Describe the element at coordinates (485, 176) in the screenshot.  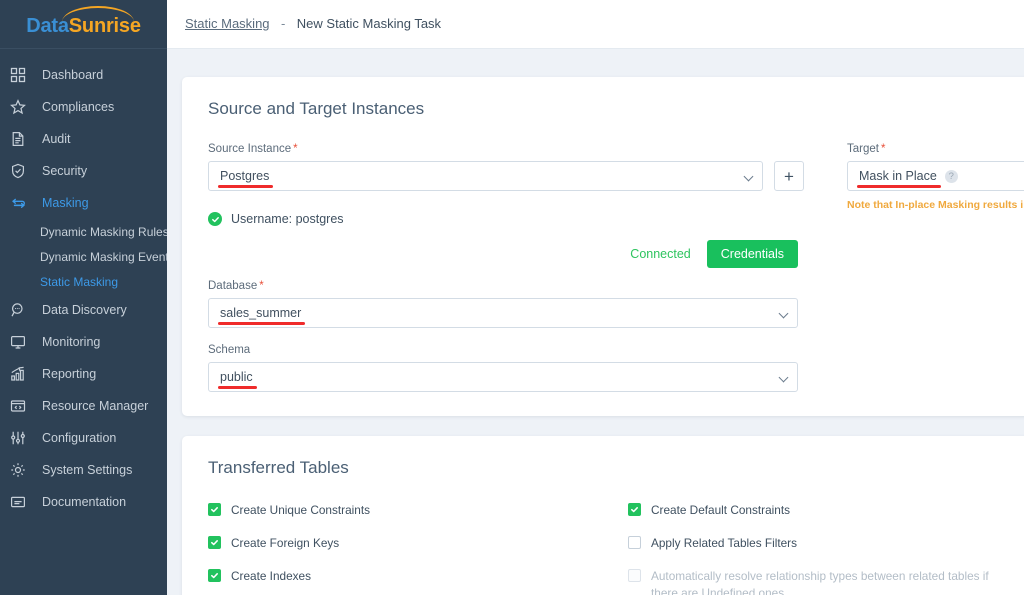
I see `source-instance-select: Postgres` at that location.